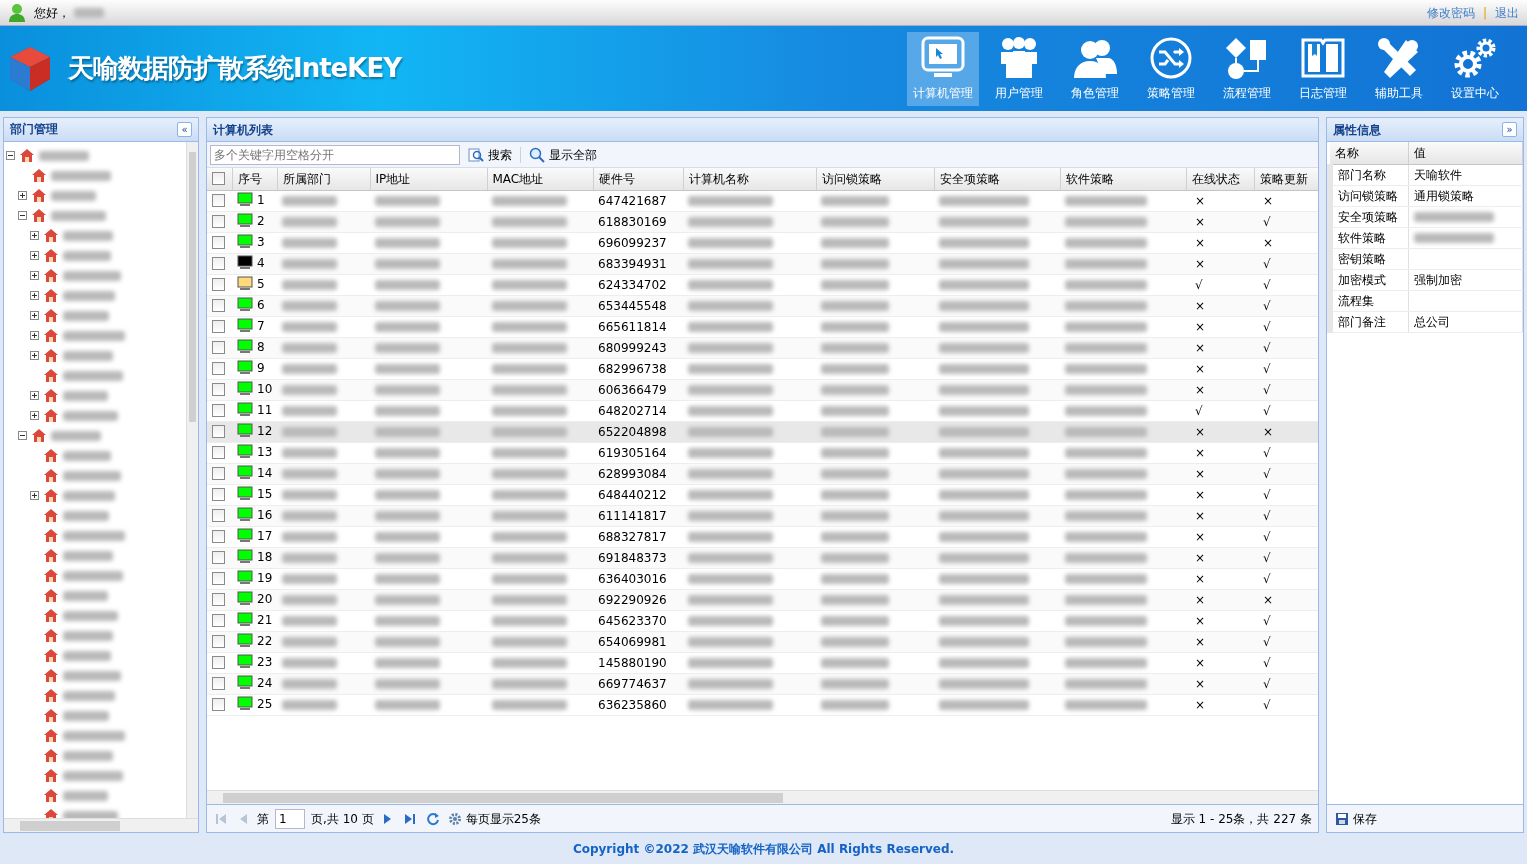 The width and height of the screenshot is (1527, 864). I want to click on row-number: 2, so click(261, 220).